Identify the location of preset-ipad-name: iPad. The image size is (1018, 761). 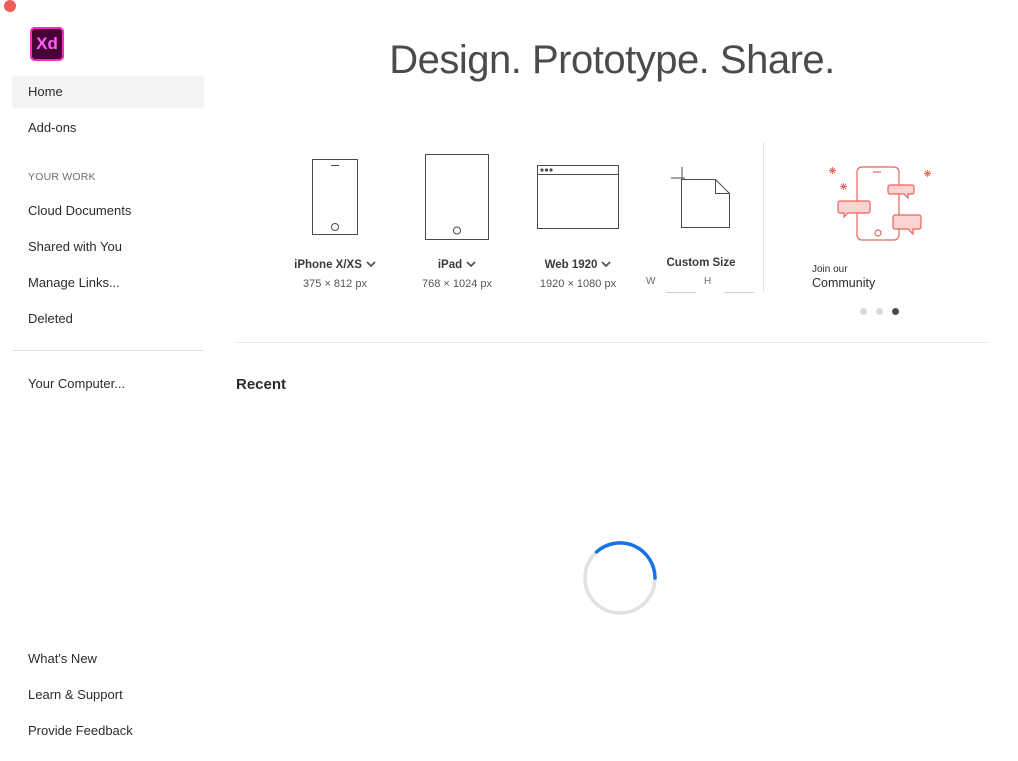
(450, 265).